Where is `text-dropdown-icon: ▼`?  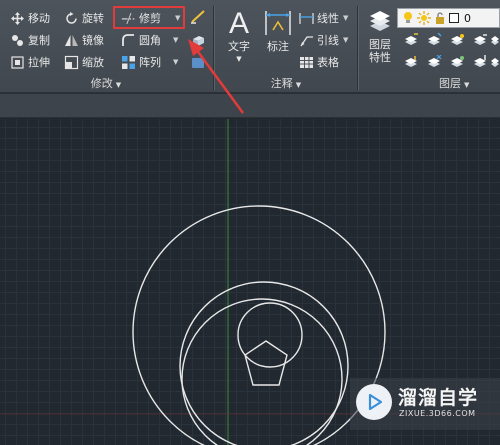 text-dropdown-icon: ▼ is located at coordinates (239, 59).